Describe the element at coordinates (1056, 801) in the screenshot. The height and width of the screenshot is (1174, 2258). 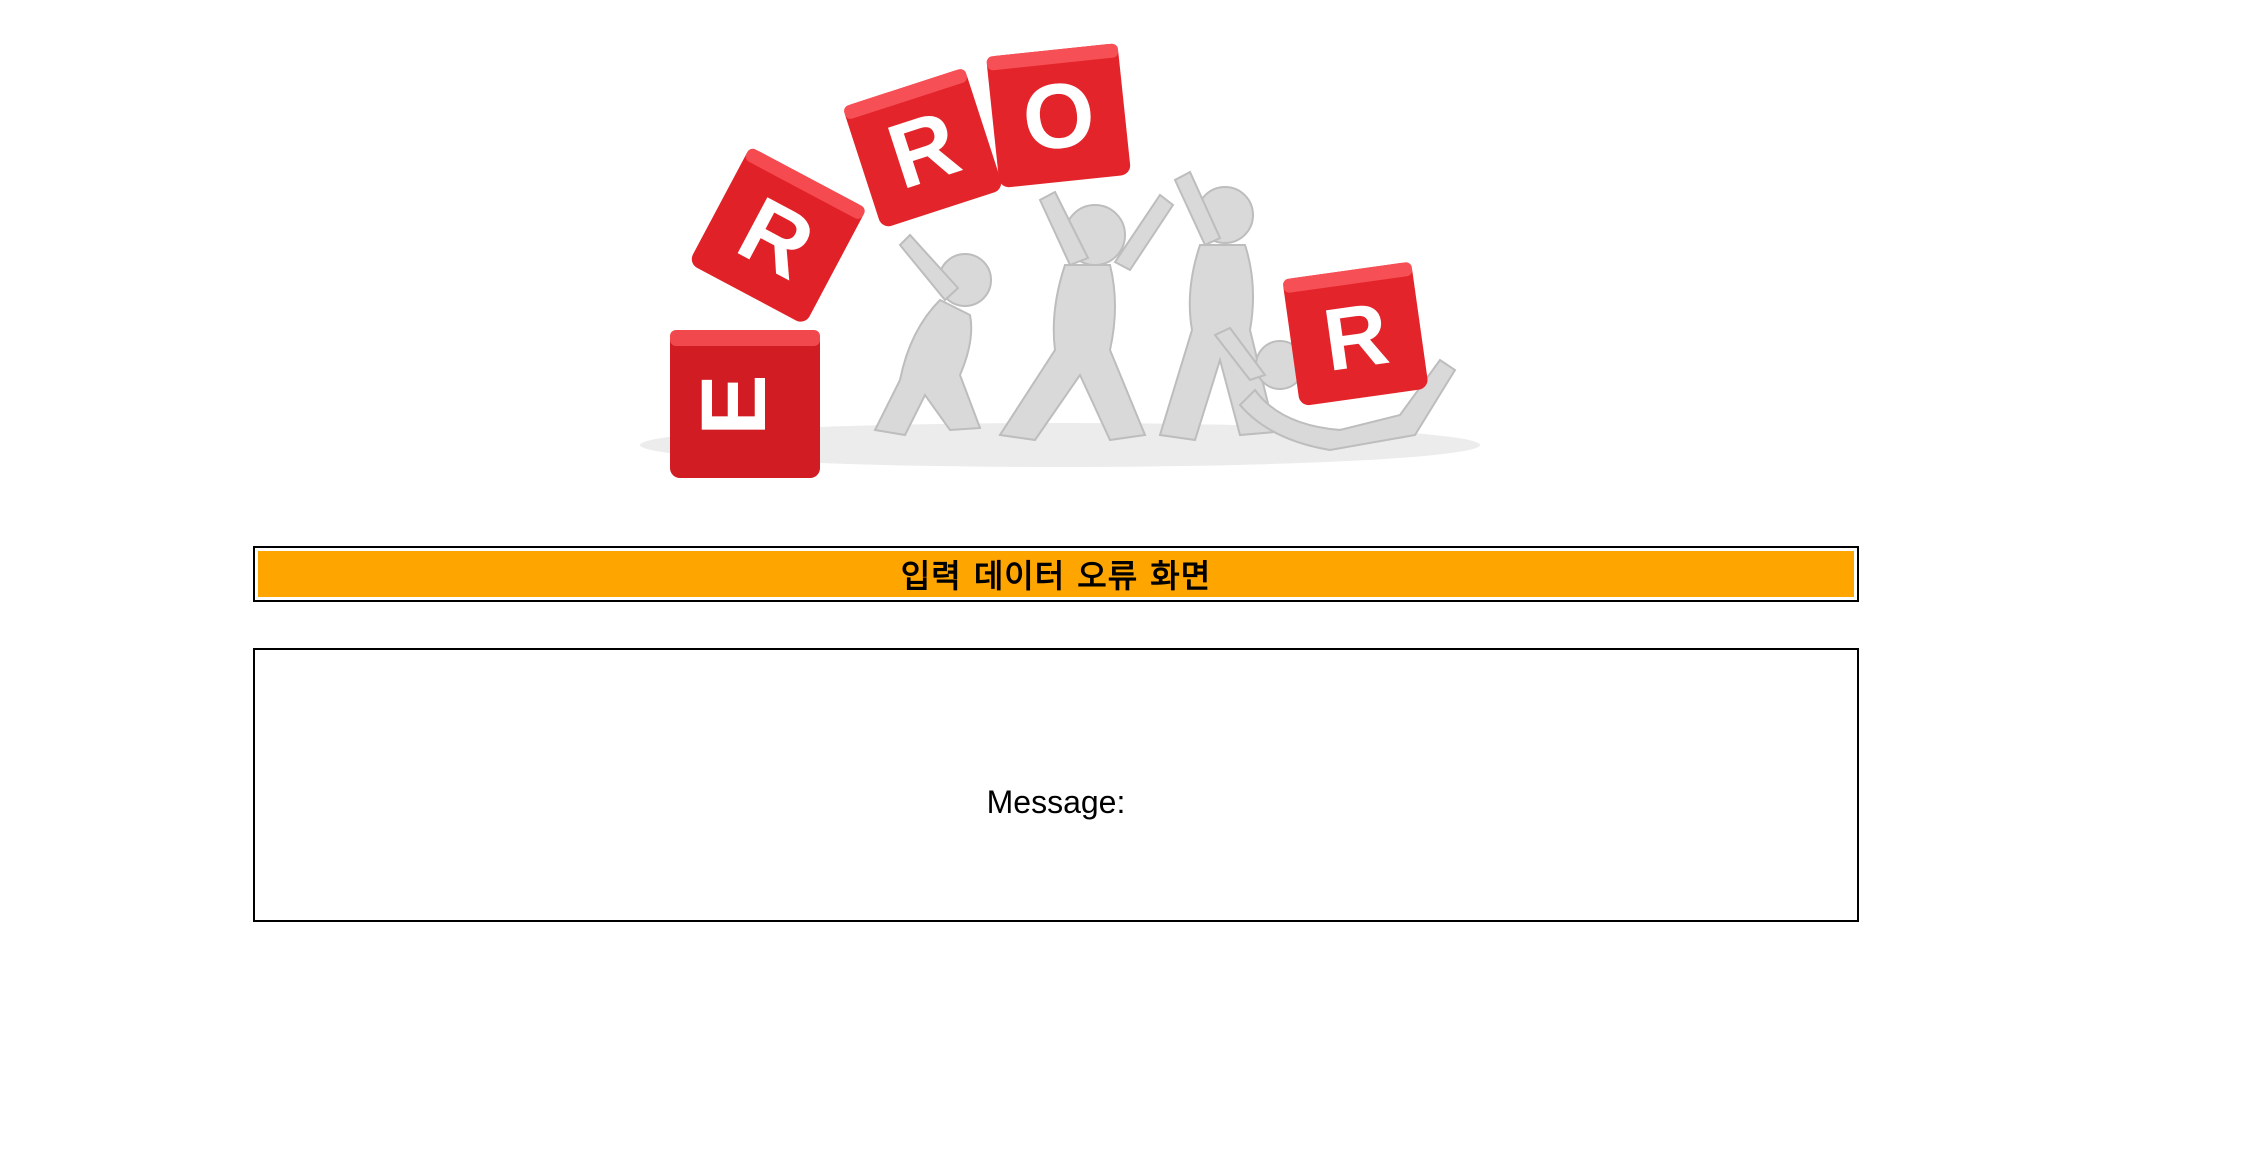
I see `message-label: Message:` at that location.